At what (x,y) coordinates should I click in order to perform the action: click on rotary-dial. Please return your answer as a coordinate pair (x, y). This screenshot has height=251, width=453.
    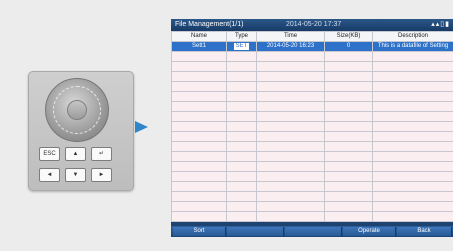
    Looking at the image, I should click on (77, 110).